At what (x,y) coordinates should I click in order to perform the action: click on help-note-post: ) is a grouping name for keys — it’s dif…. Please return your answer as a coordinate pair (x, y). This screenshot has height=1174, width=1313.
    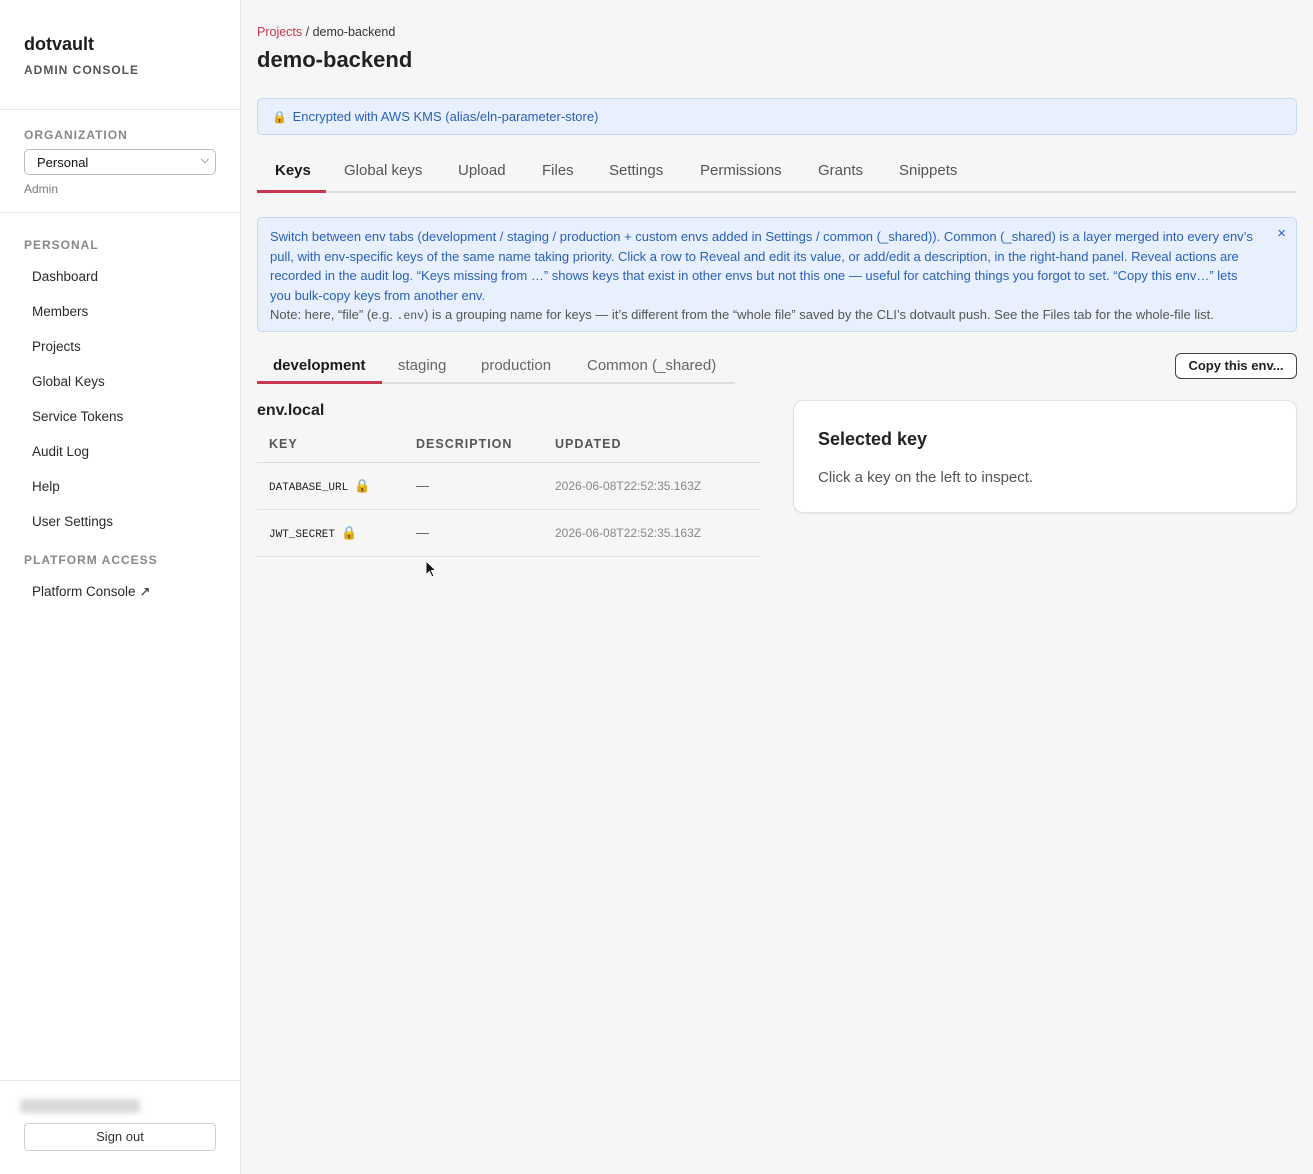
    Looking at the image, I should click on (819, 314).